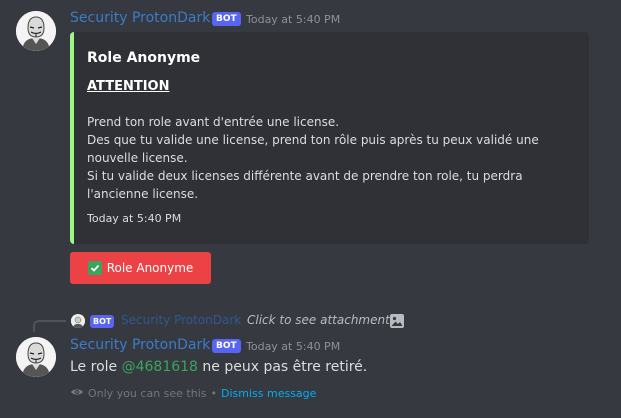  I want to click on reply-author-name: Security ProtonDark, so click(181, 320).